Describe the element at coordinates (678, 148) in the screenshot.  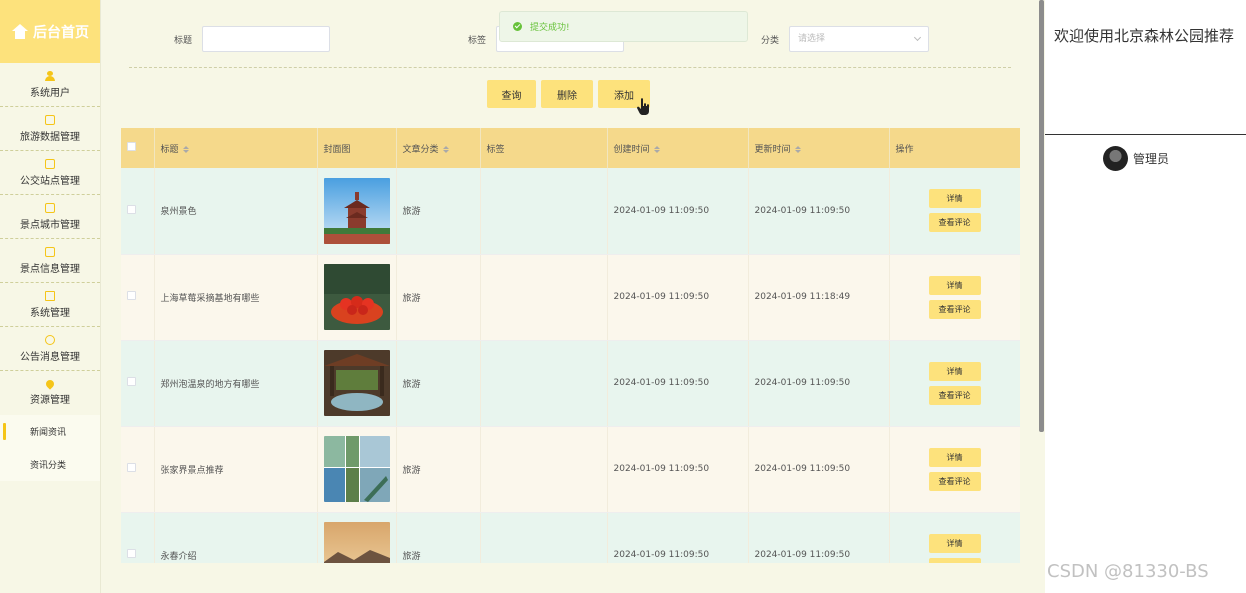
I see `column-header-created: 创建时间` at that location.